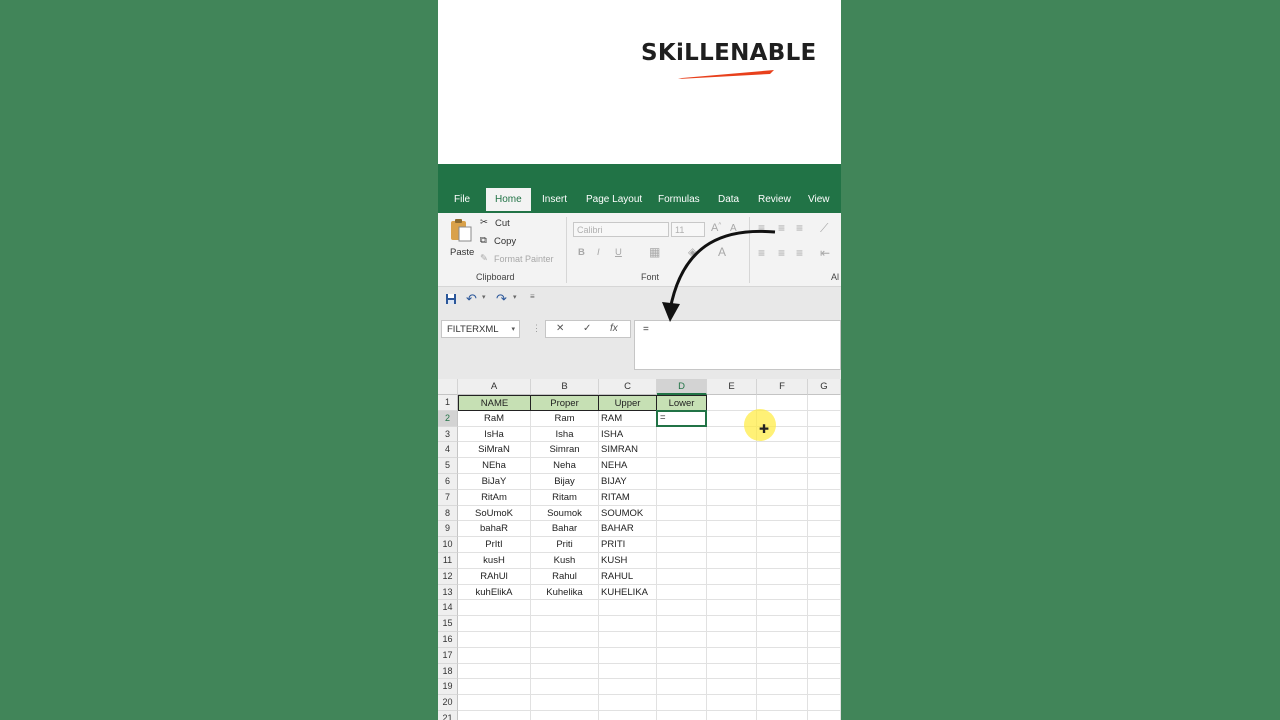  Describe the element at coordinates (448, 655) in the screenshot. I see `row-header-17: 17` at that location.